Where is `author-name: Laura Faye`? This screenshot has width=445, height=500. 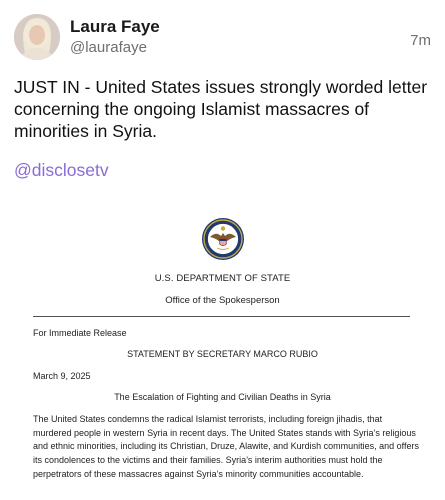 author-name: Laura Faye is located at coordinates (115, 27).